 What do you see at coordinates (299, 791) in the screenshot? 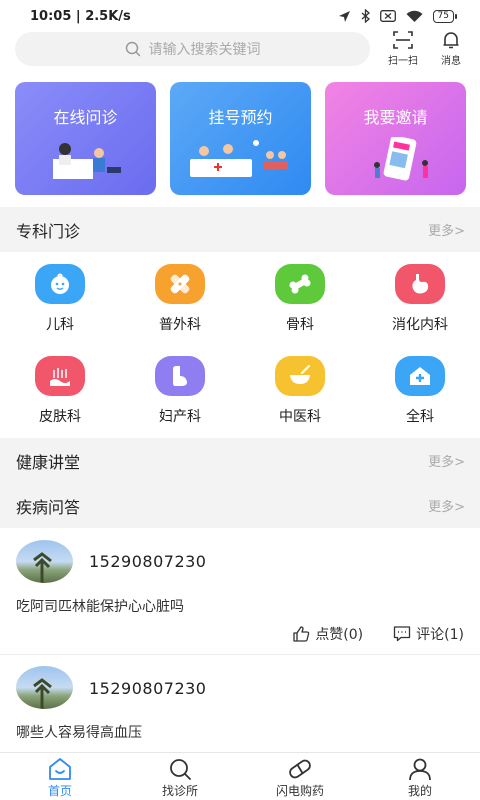
I see `tab-label: 闪电购药` at bounding box center [299, 791].